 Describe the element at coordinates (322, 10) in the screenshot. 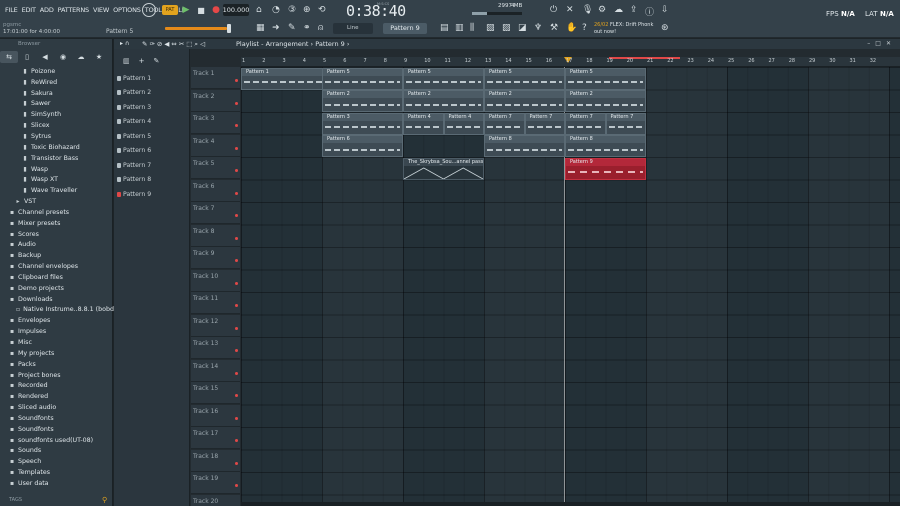

I see `loop-record-icon: ⟲` at that location.